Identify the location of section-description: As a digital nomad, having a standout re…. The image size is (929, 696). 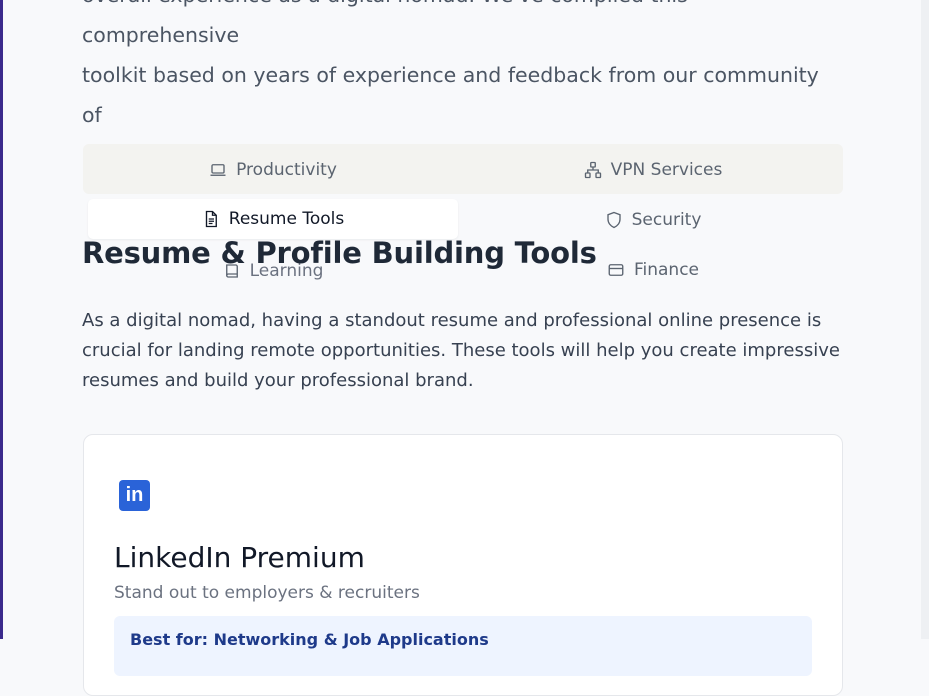
(461, 350).